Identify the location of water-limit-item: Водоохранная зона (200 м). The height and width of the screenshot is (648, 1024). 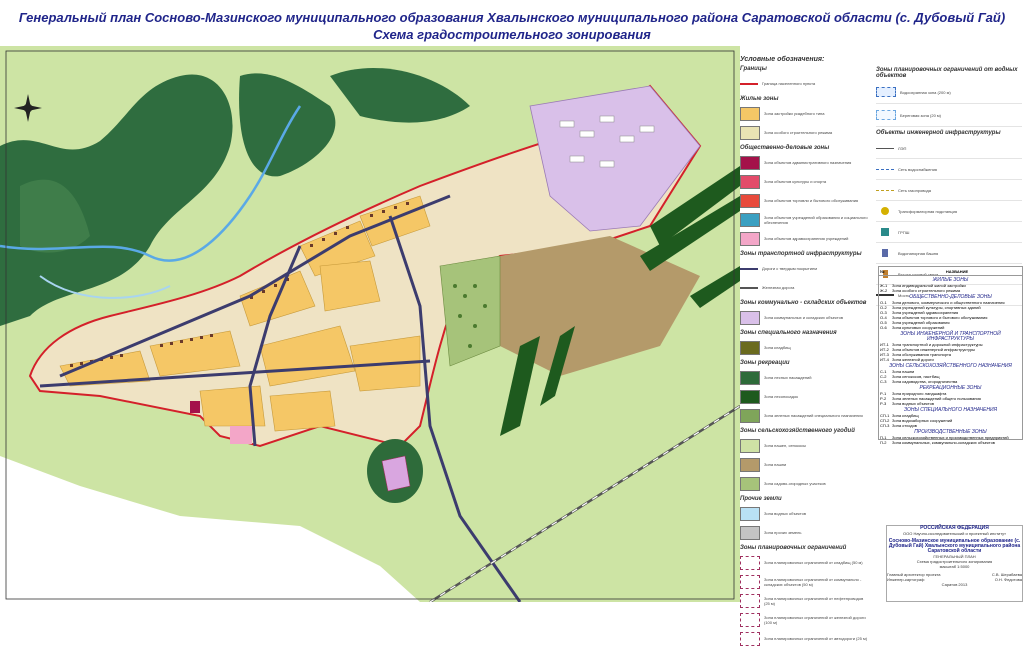
(949, 92).